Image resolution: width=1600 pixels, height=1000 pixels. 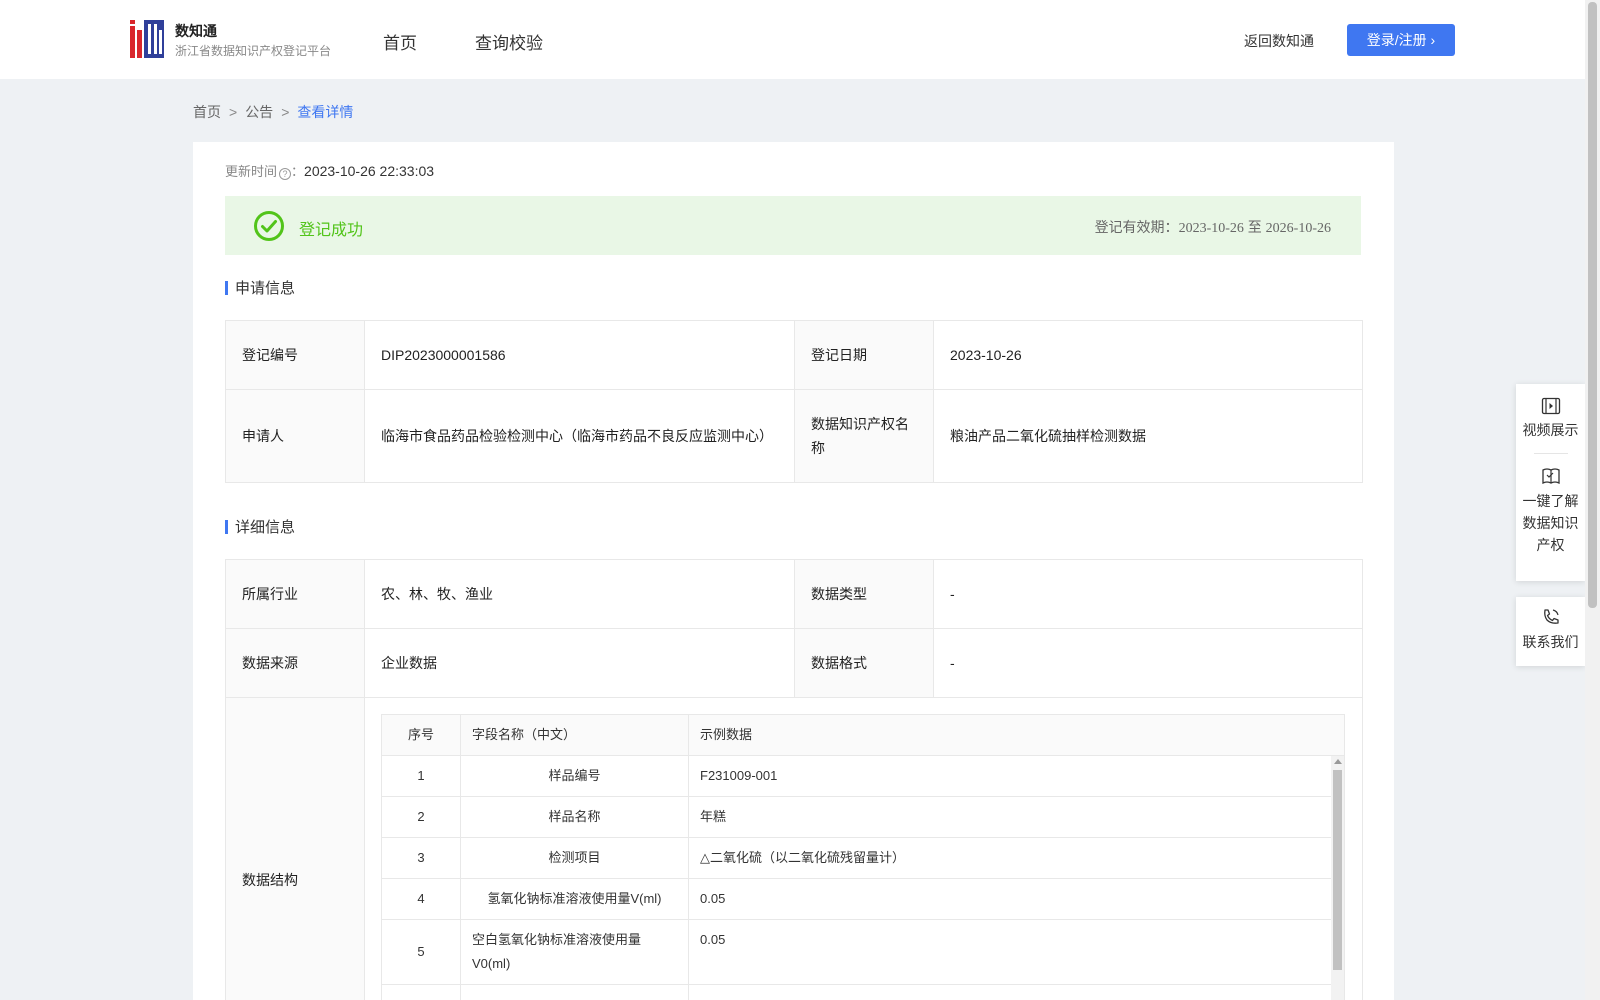 What do you see at coordinates (1016, 776) in the screenshot?
I see `row-example: F231009-001` at bounding box center [1016, 776].